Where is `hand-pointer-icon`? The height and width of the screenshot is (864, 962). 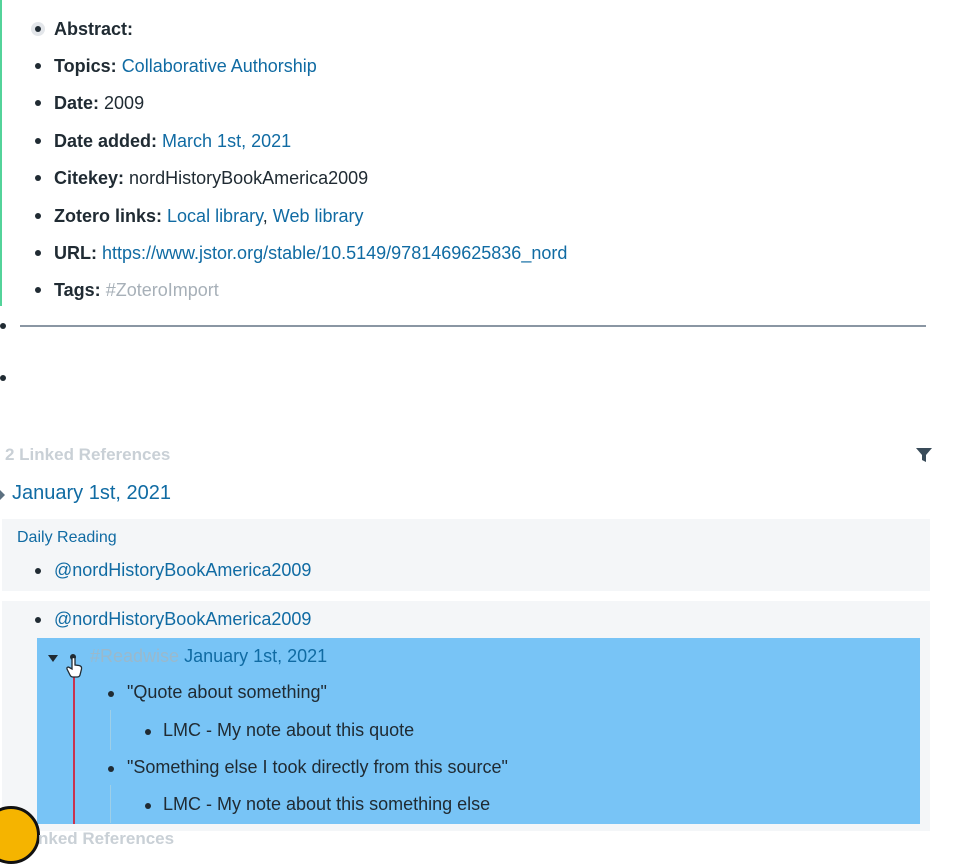
hand-pointer-icon is located at coordinates (74, 667).